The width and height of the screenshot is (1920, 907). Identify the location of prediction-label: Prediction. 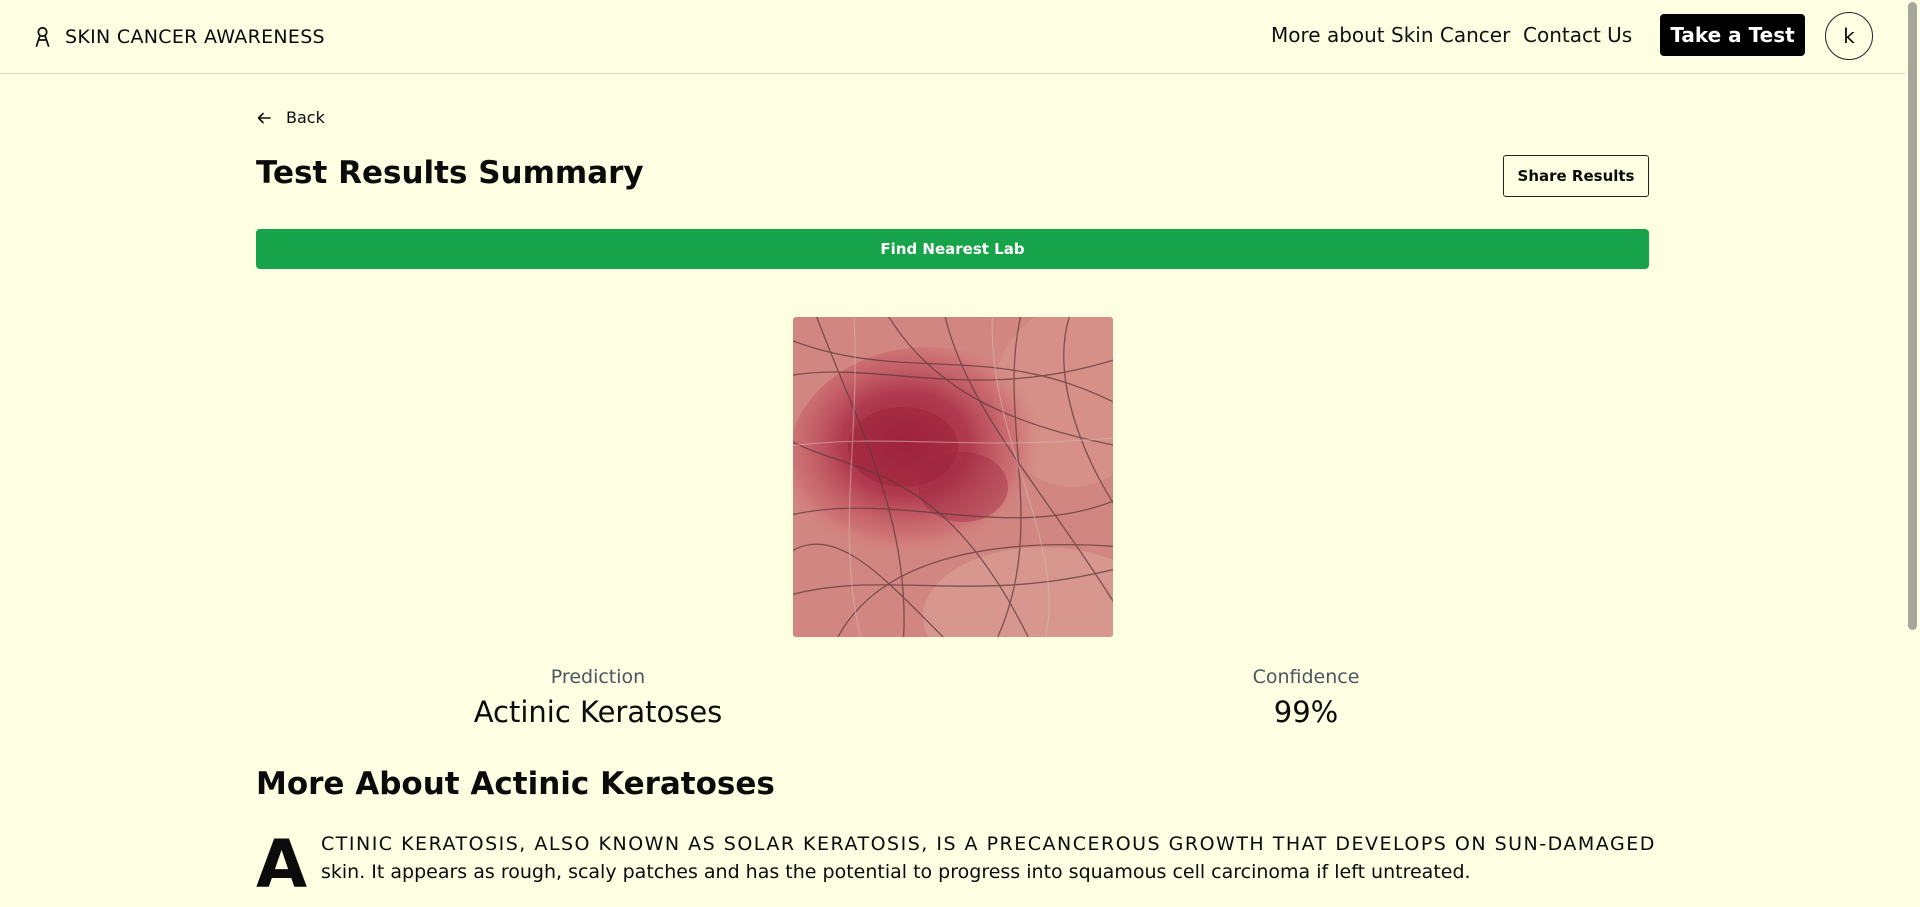
(598, 677).